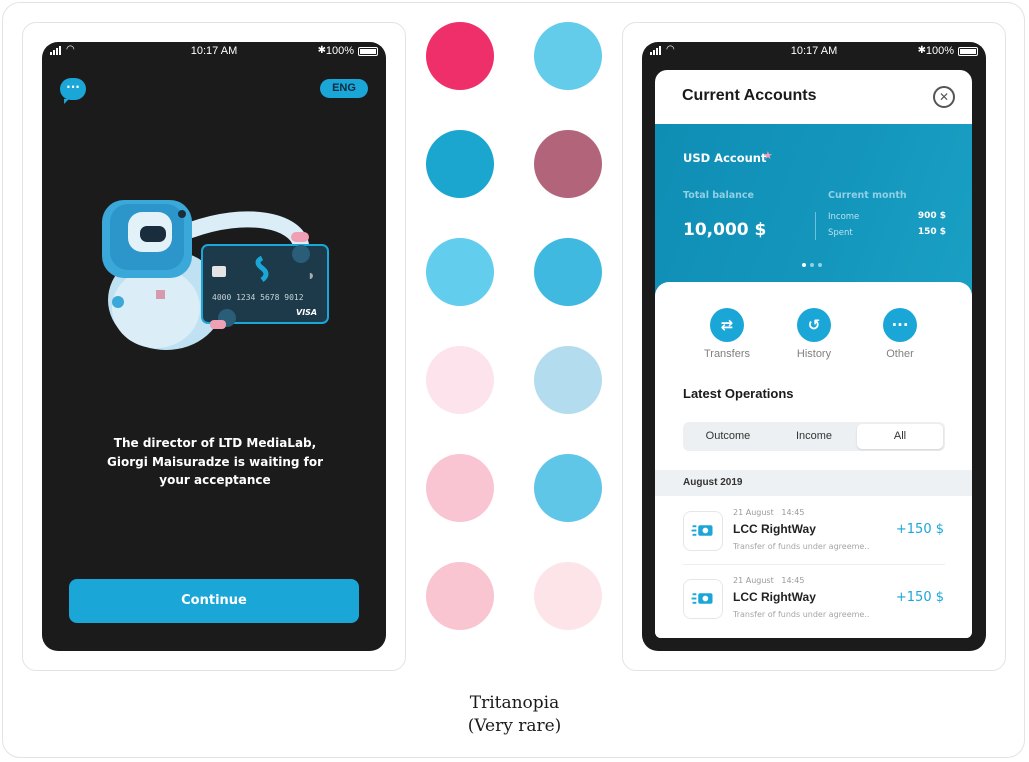 The width and height of the screenshot is (1029, 762). Describe the element at coordinates (814, 325) in the screenshot. I see `history-icon: ↺` at that location.